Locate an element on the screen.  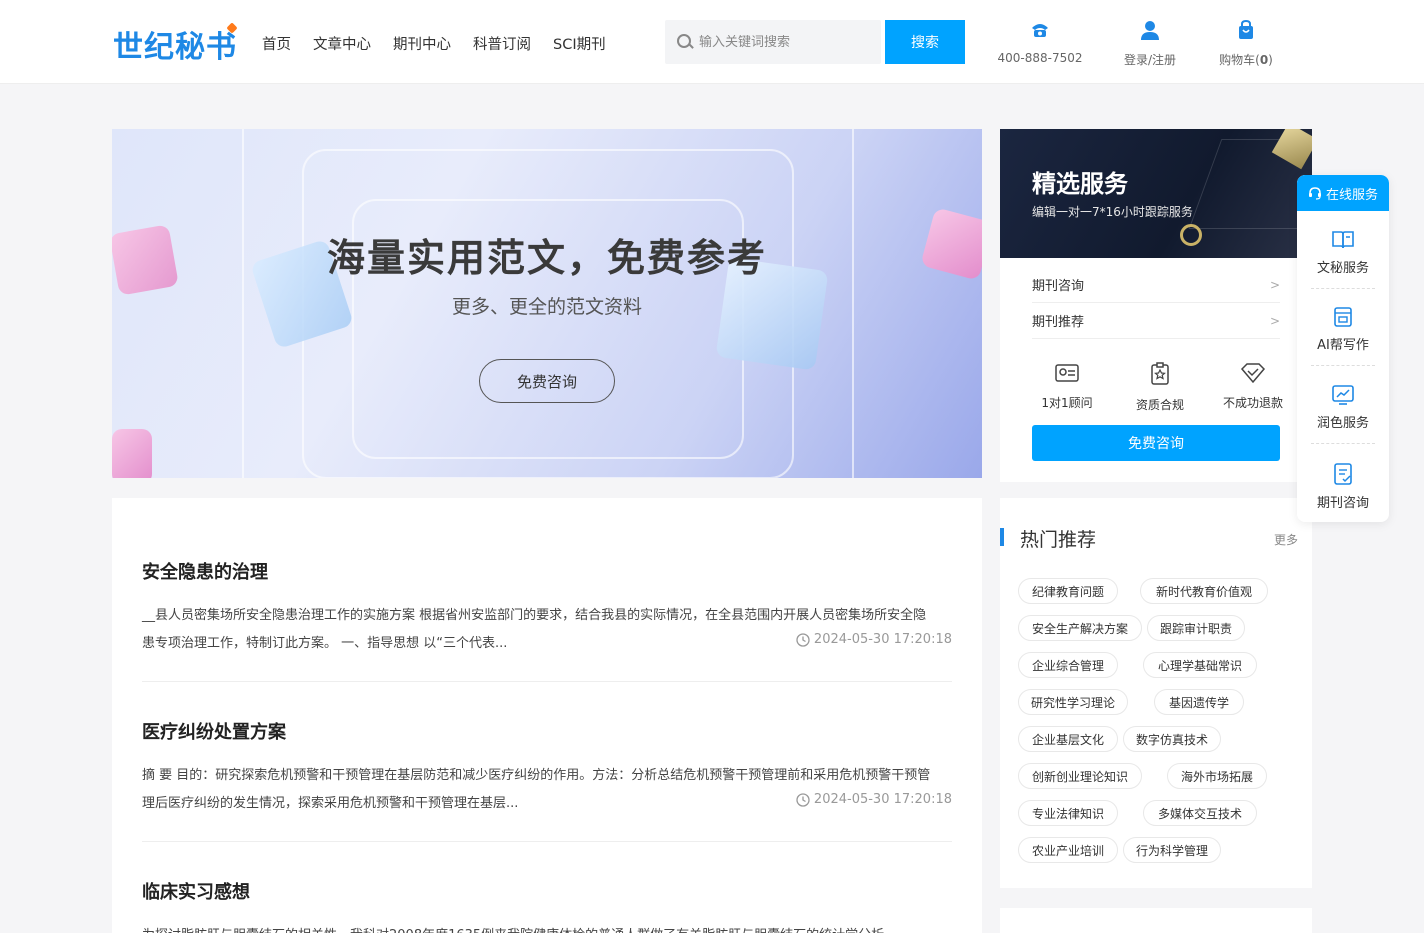
float-item-ai-writing: AI帮写作 is located at coordinates (1343, 329).